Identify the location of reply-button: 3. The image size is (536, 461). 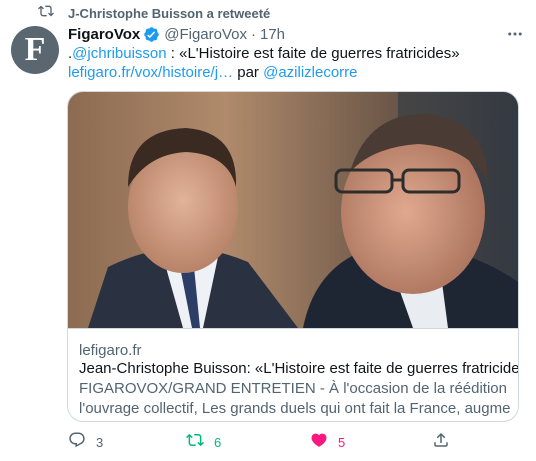
(85, 442).